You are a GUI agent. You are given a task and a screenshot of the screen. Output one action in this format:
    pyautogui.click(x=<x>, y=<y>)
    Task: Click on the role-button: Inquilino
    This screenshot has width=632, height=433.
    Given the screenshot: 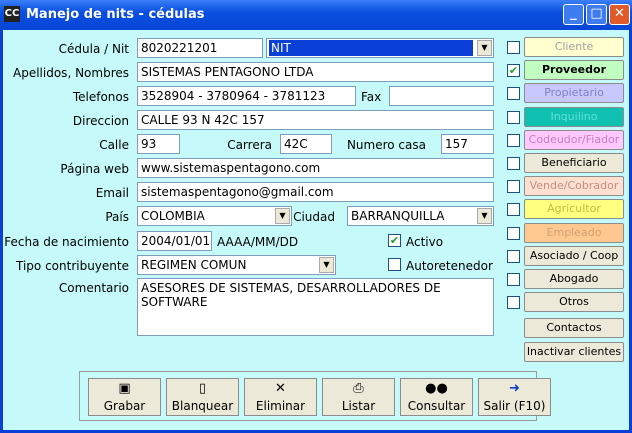 What is the action you would take?
    pyautogui.click(x=574, y=116)
    